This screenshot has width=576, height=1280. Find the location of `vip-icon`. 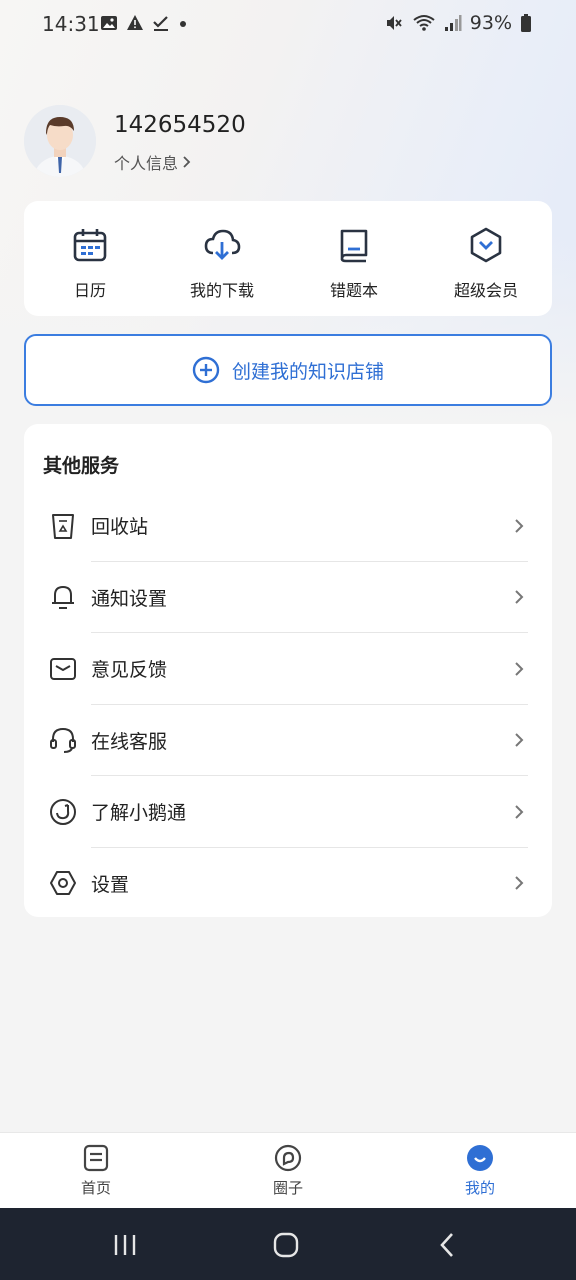

vip-icon is located at coordinates (486, 245).